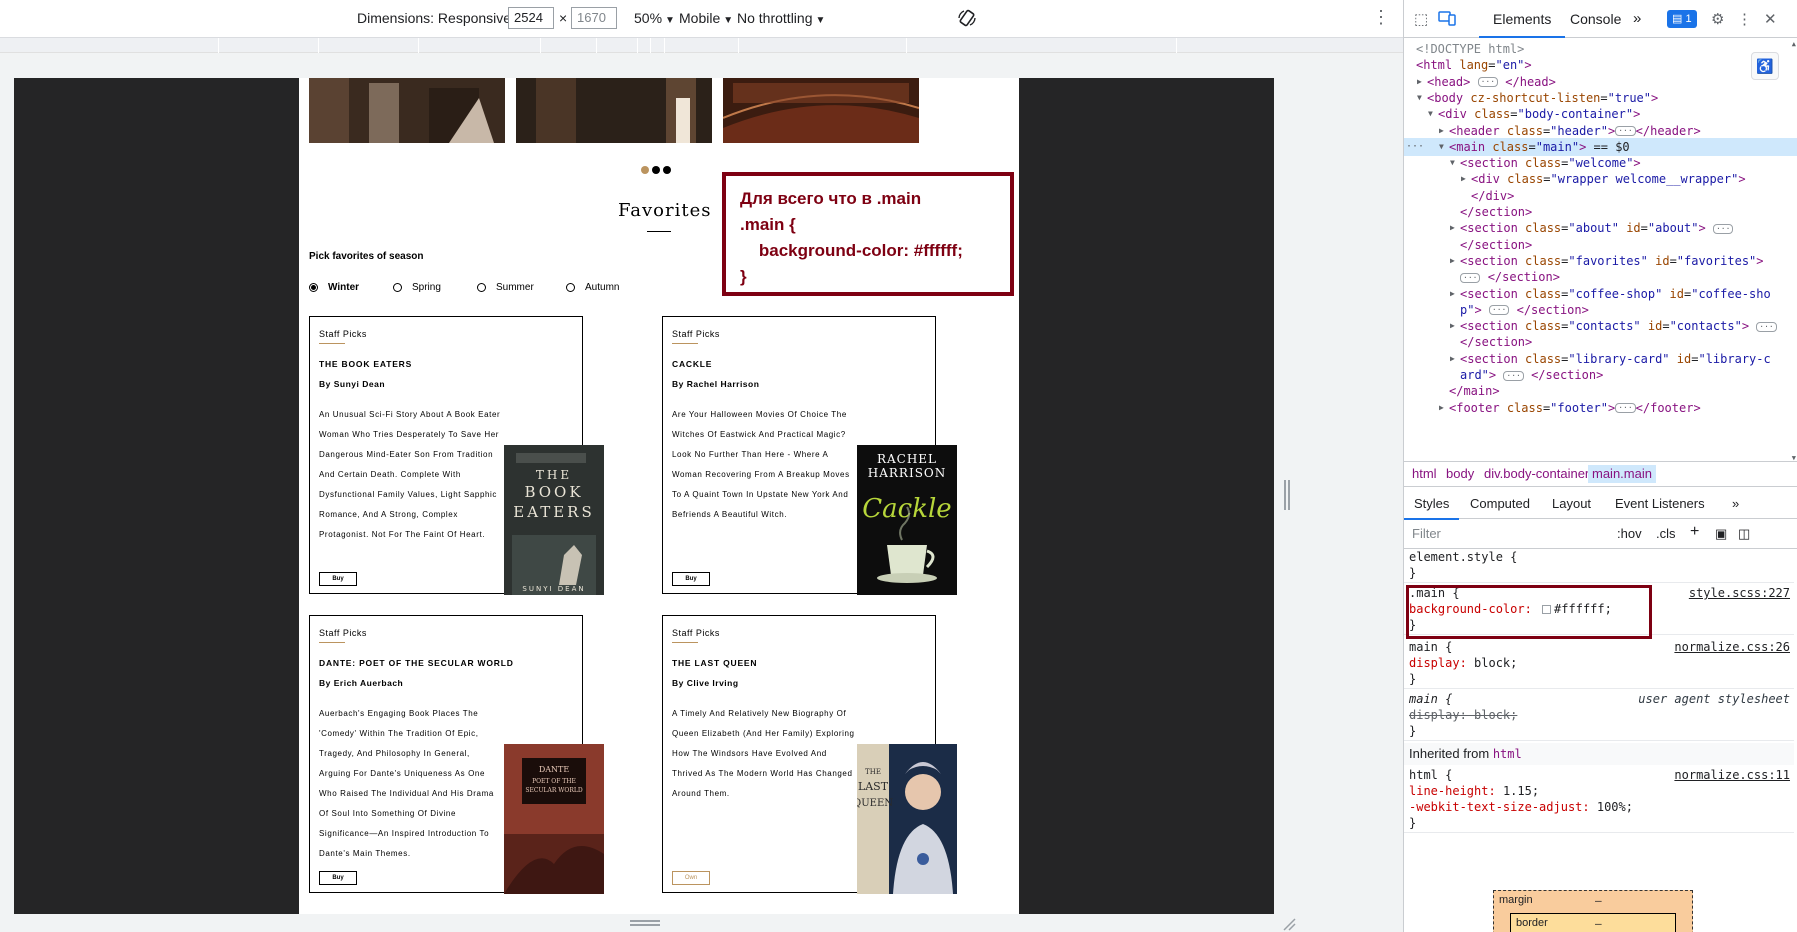 The height and width of the screenshot is (932, 1797). I want to click on rule-selector: main {, so click(1430, 647).